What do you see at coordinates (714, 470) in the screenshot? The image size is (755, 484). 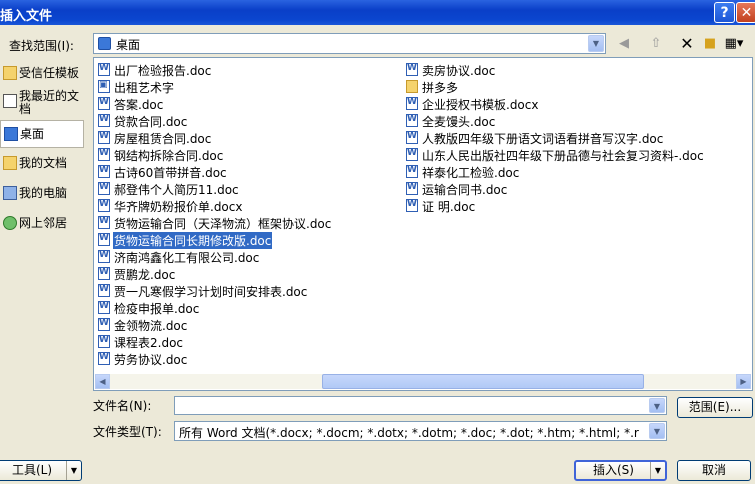 I see `cancel-button: 取消` at bounding box center [714, 470].